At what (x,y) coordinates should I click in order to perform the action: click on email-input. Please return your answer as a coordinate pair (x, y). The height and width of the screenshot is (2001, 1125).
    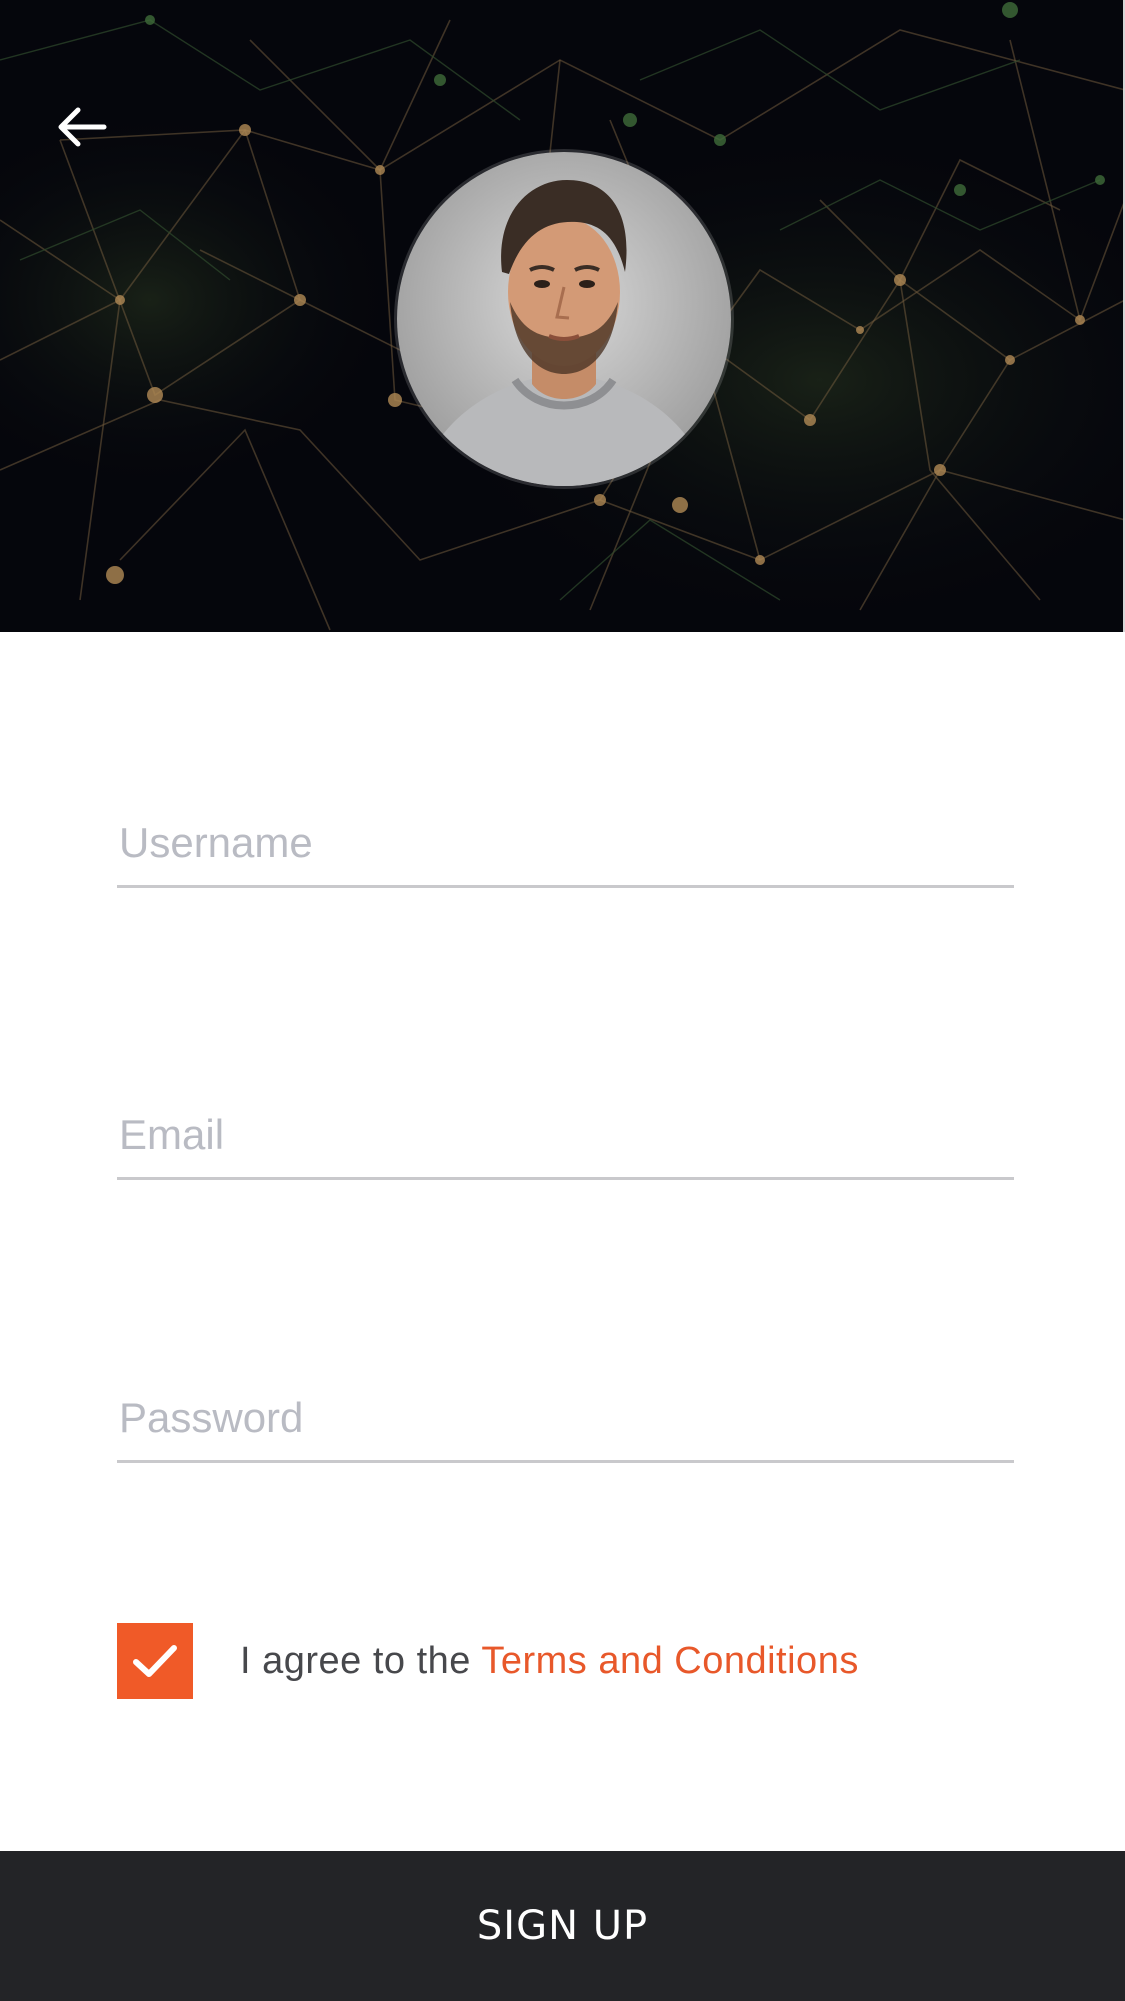
    Looking at the image, I should click on (565, 1140).